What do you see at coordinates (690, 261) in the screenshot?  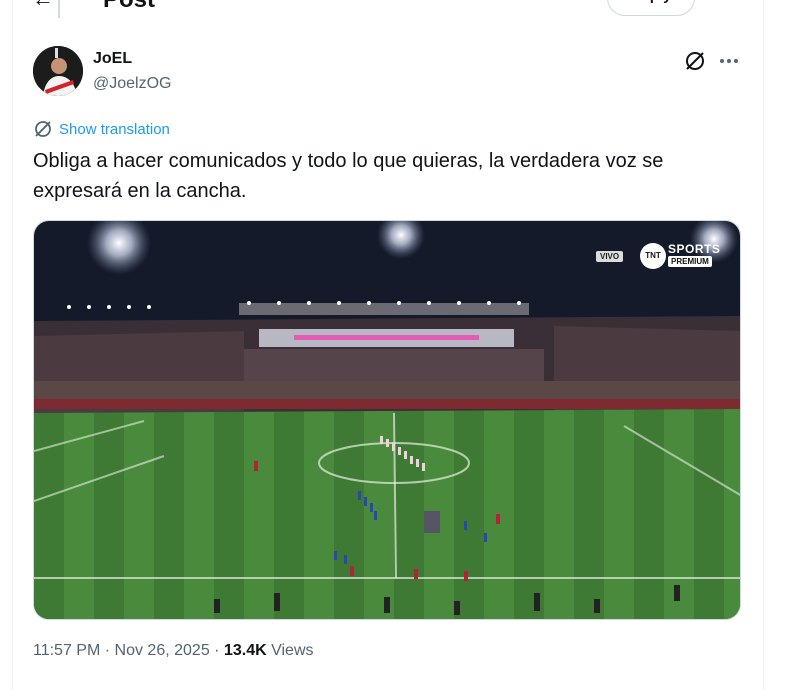 I see `broadcast-premium-label: PREMIUM` at bounding box center [690, 261].